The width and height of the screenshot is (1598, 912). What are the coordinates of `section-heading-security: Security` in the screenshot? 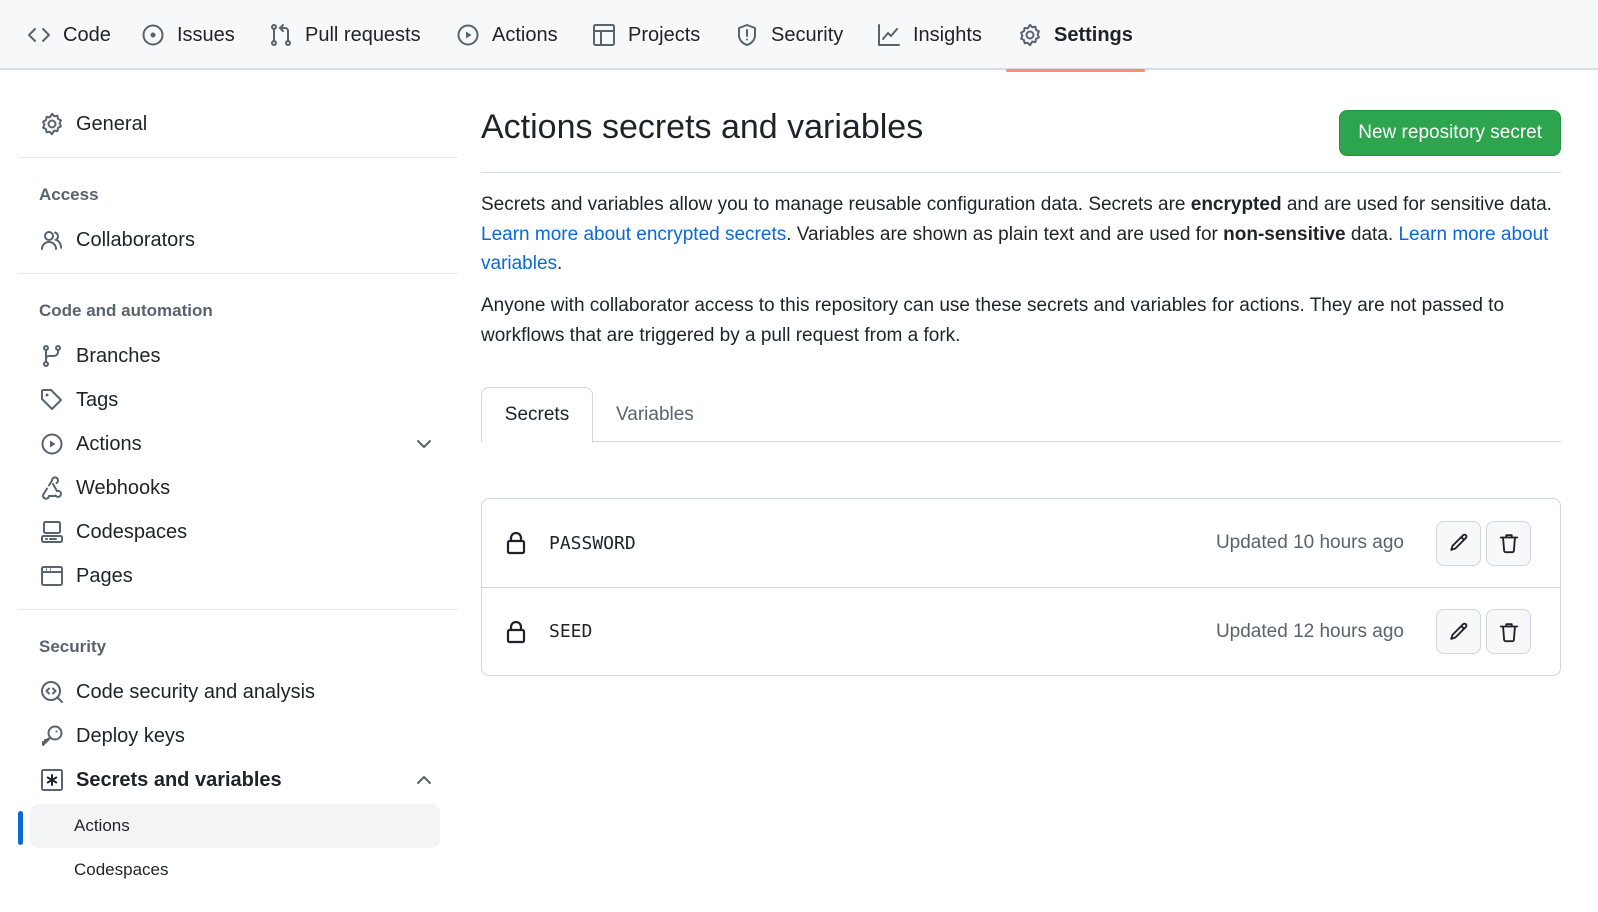 It's located at (73, 646).